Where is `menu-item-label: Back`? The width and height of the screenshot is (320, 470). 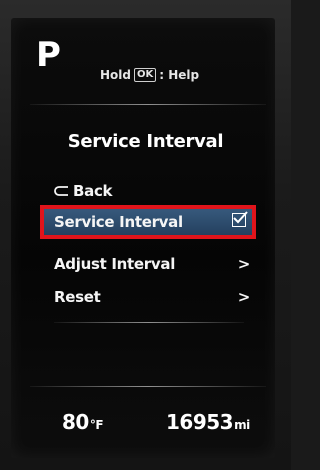
menu-item-label: Back is located at coordinates (93, 191).